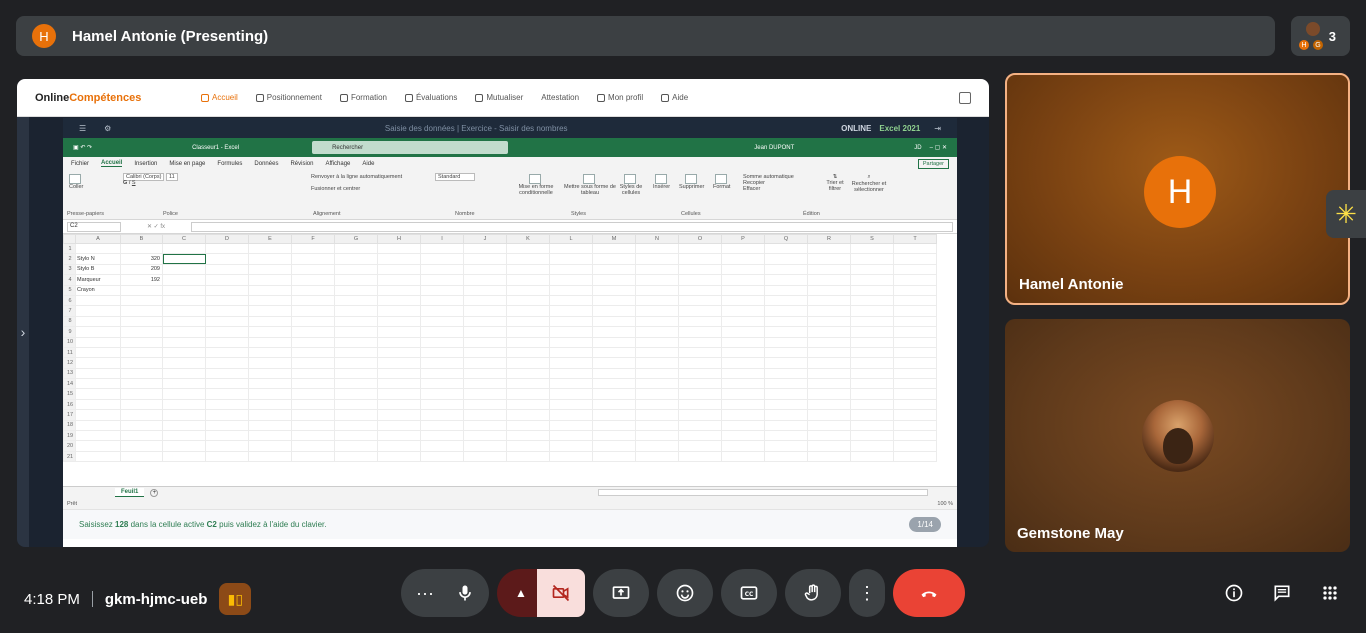  I want to click on captions-button: CC, so click(749, 593).